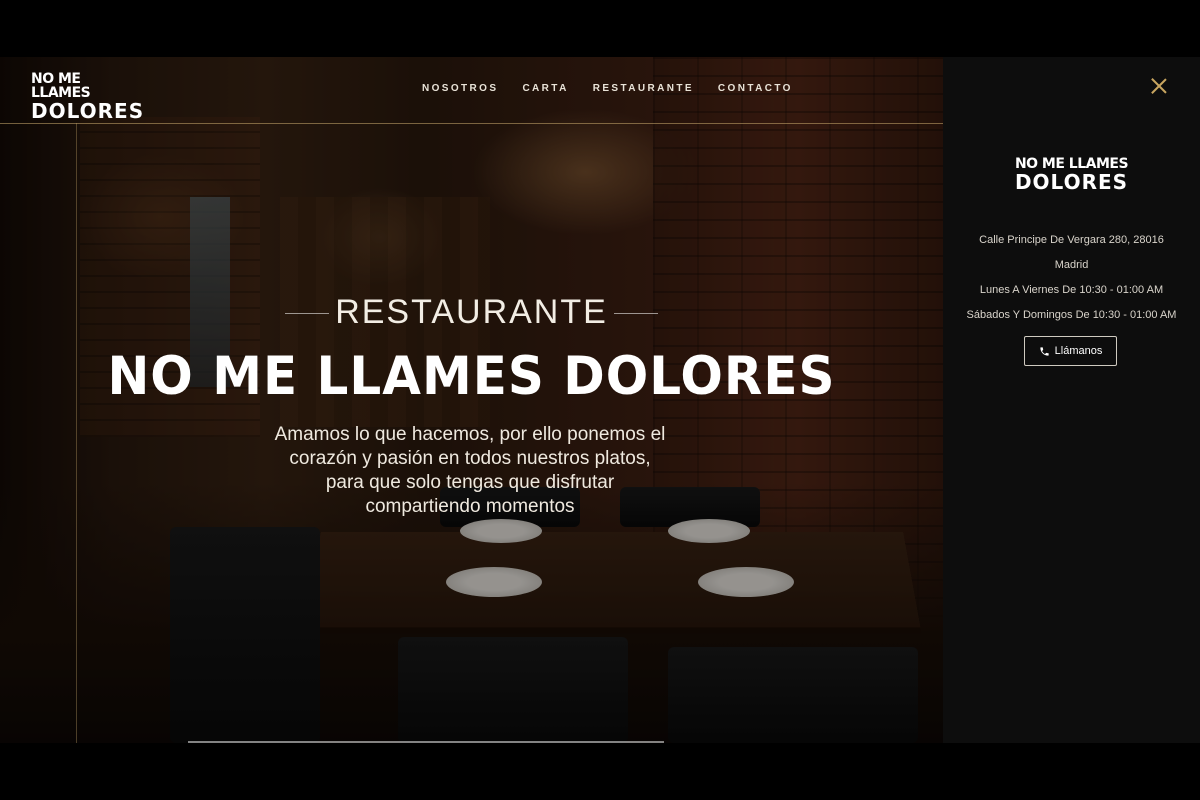  Describe the element at coordinates (635, 313) in the screenshot. I see `flourish-right` at that location.